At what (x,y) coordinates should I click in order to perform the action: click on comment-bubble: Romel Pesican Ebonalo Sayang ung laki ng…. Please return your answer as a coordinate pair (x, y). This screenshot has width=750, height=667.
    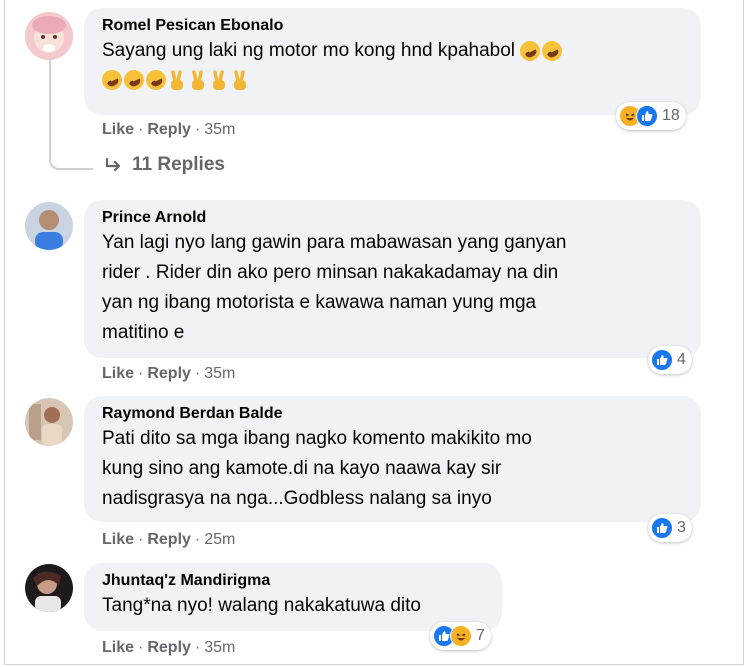
    Looking at the image, I should click on (392, 61).